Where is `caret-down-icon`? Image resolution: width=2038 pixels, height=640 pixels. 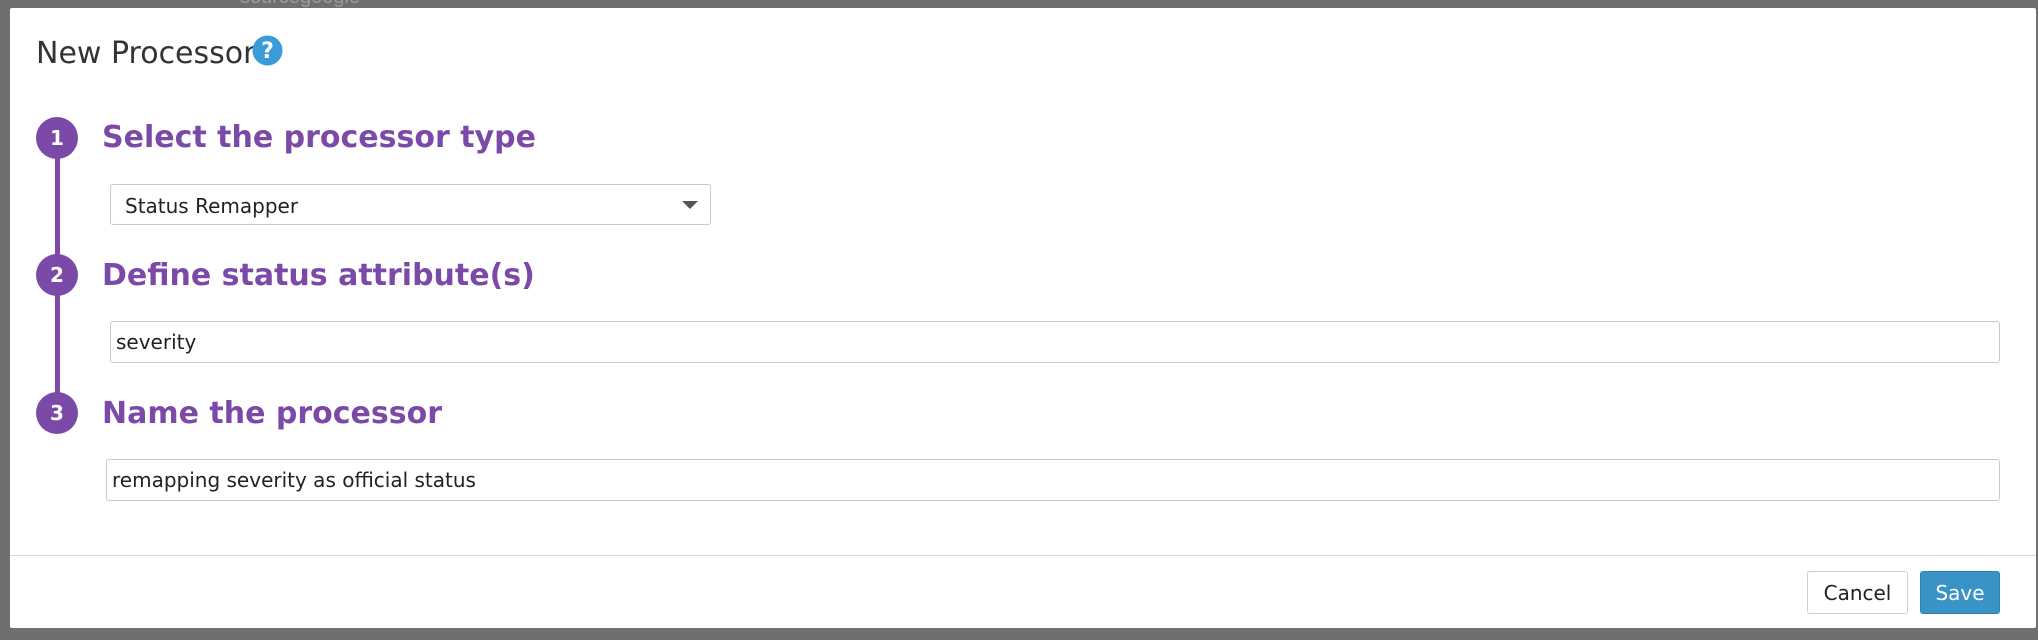
caret-down-icon is located at coordinates (690, 205).